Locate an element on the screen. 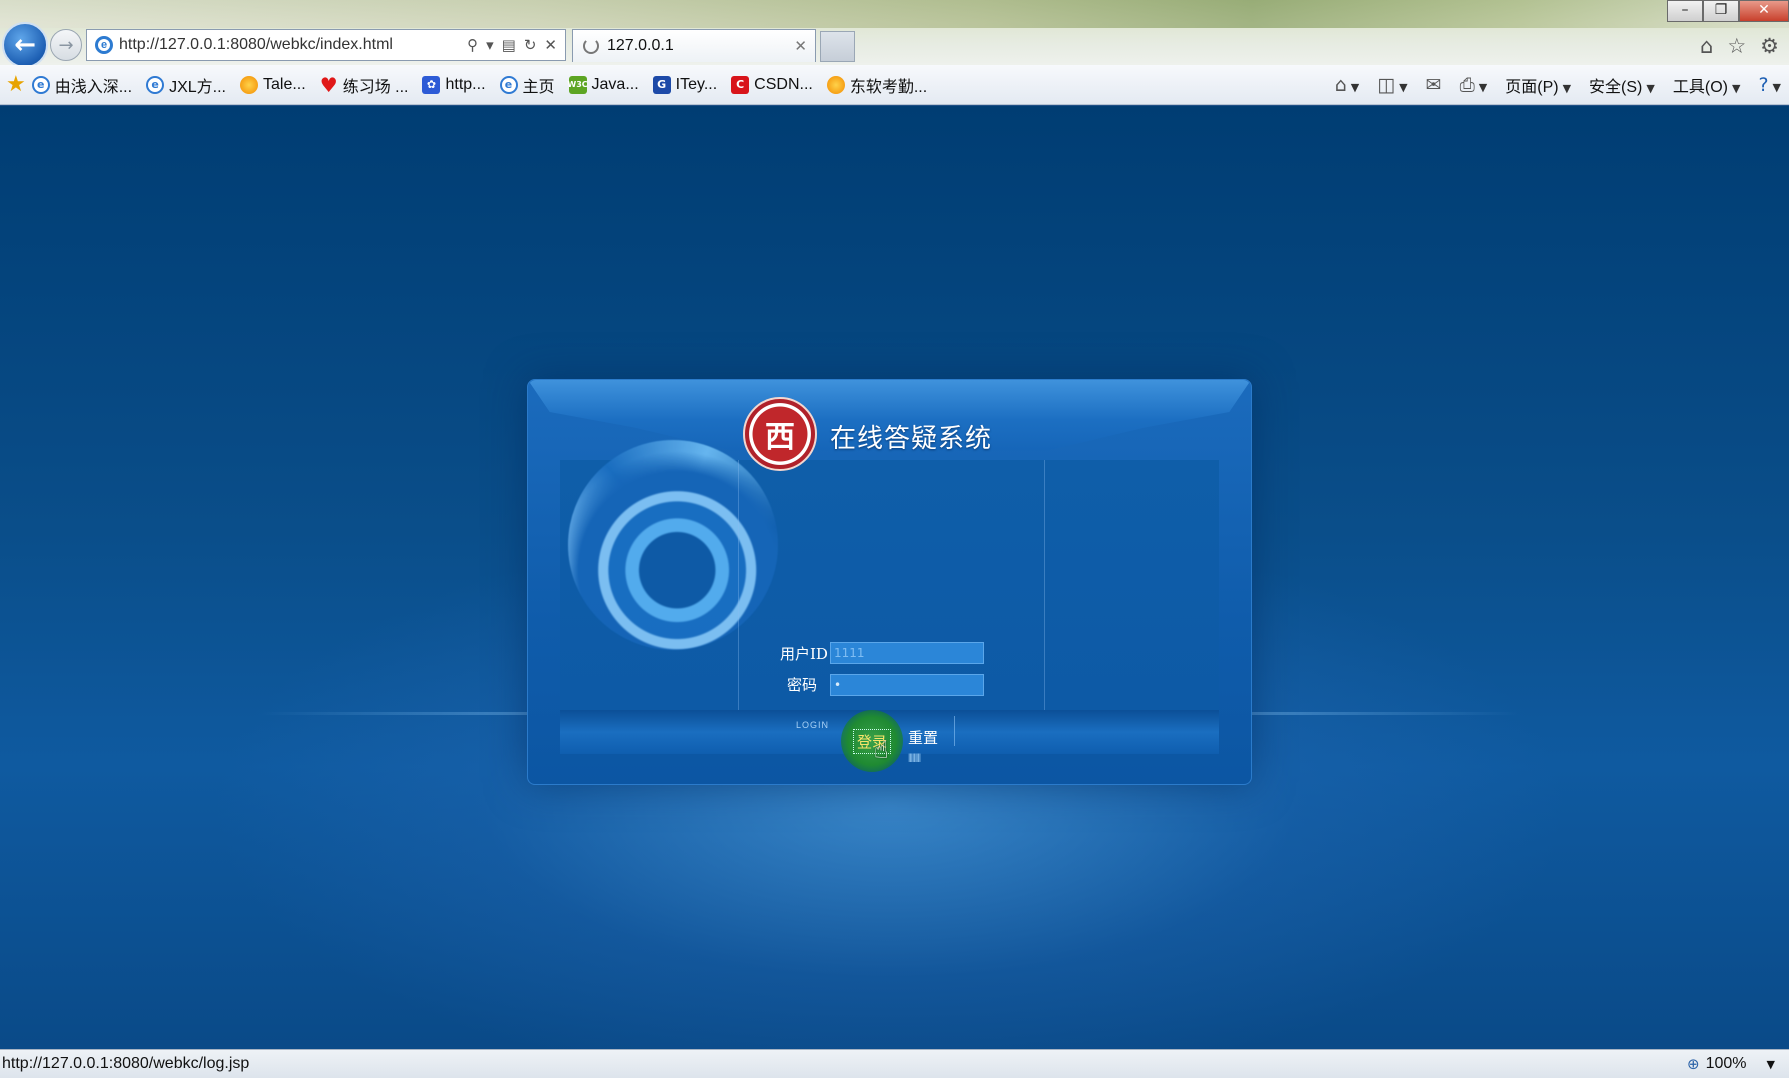 The image size is (1789, 1078). status-url: http://127.0.0.1:8080/webkc/log.jsp is located at coordinates (126, 1063).